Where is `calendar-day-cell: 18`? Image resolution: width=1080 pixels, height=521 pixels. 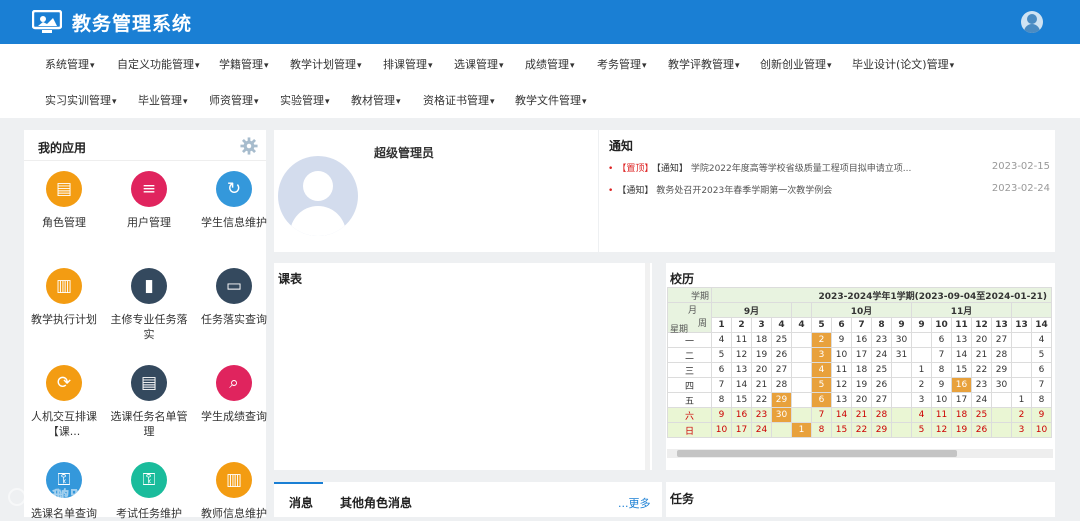 calendar-day-cell: 18 is located at coordinates (761, 340).